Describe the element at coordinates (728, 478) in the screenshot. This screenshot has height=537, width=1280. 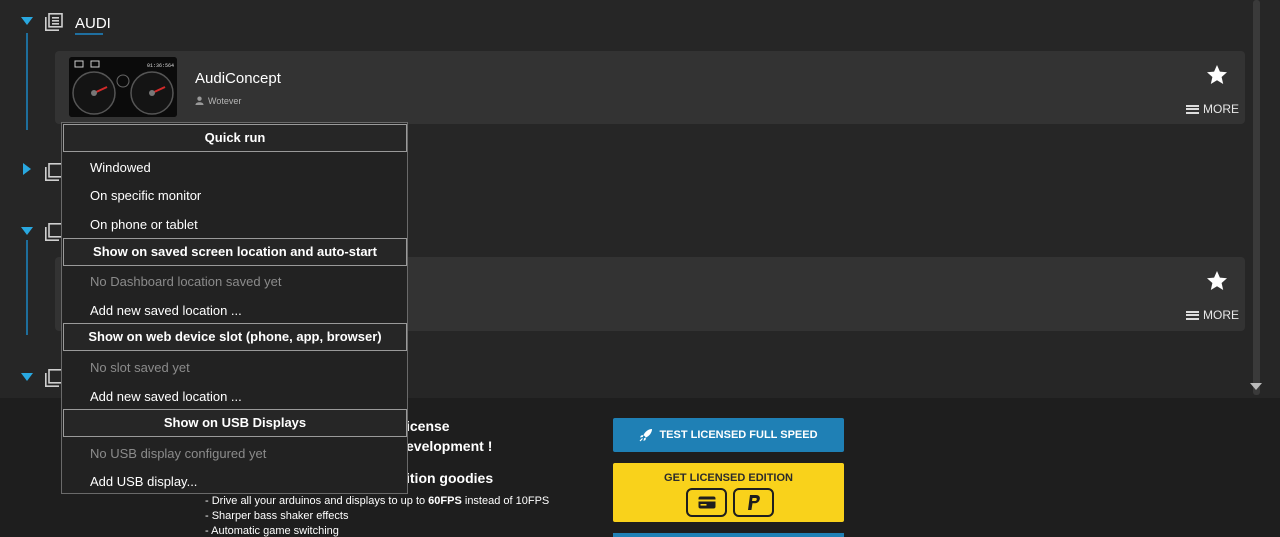
I see `get-licensed-label: GET LICENSED EDITION` at that location.